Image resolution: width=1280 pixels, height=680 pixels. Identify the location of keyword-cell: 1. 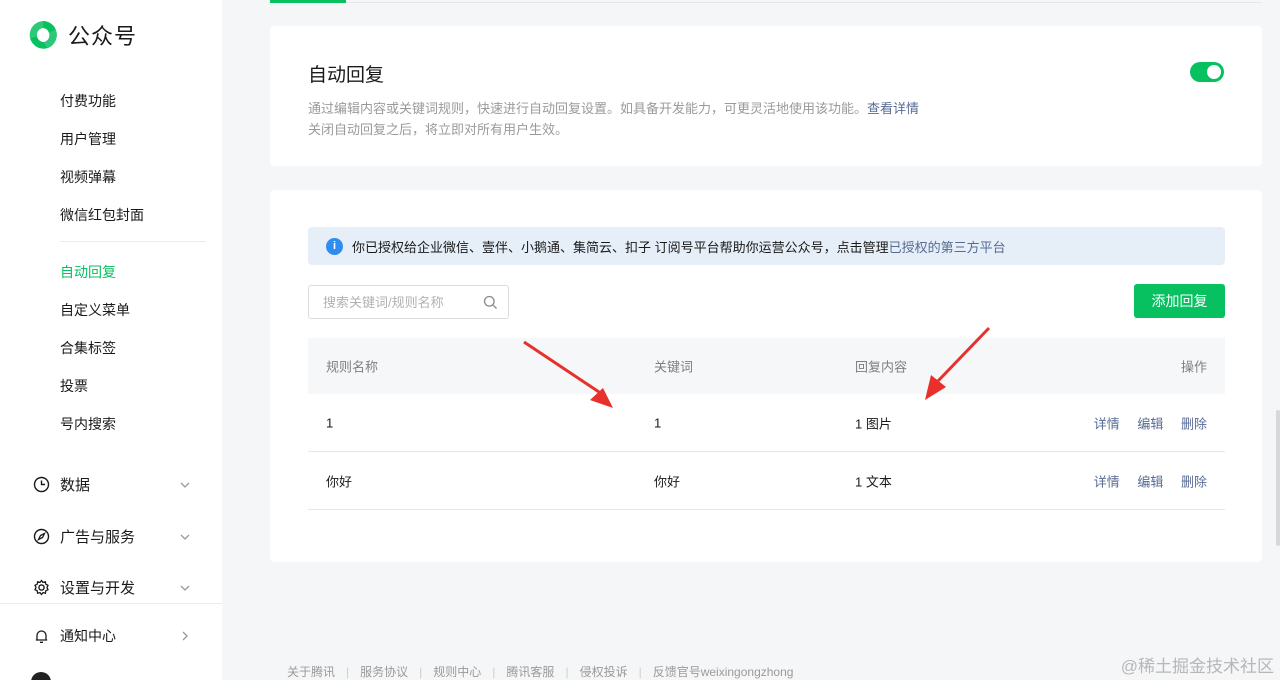
(658, 422).